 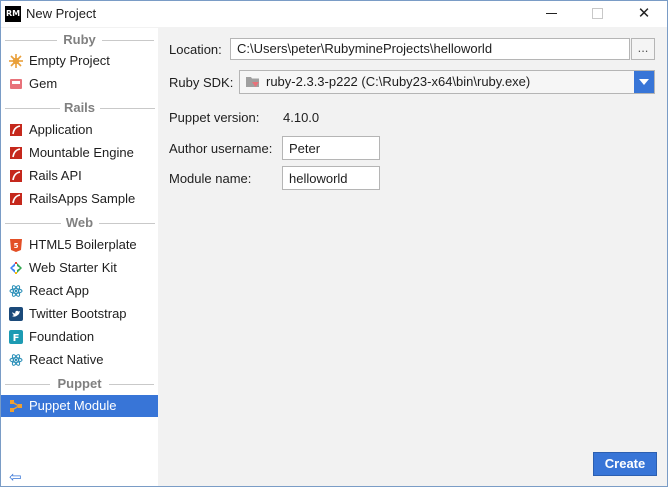 I want to click on sidebar-item-application: Application, so click(x=79, y=130).